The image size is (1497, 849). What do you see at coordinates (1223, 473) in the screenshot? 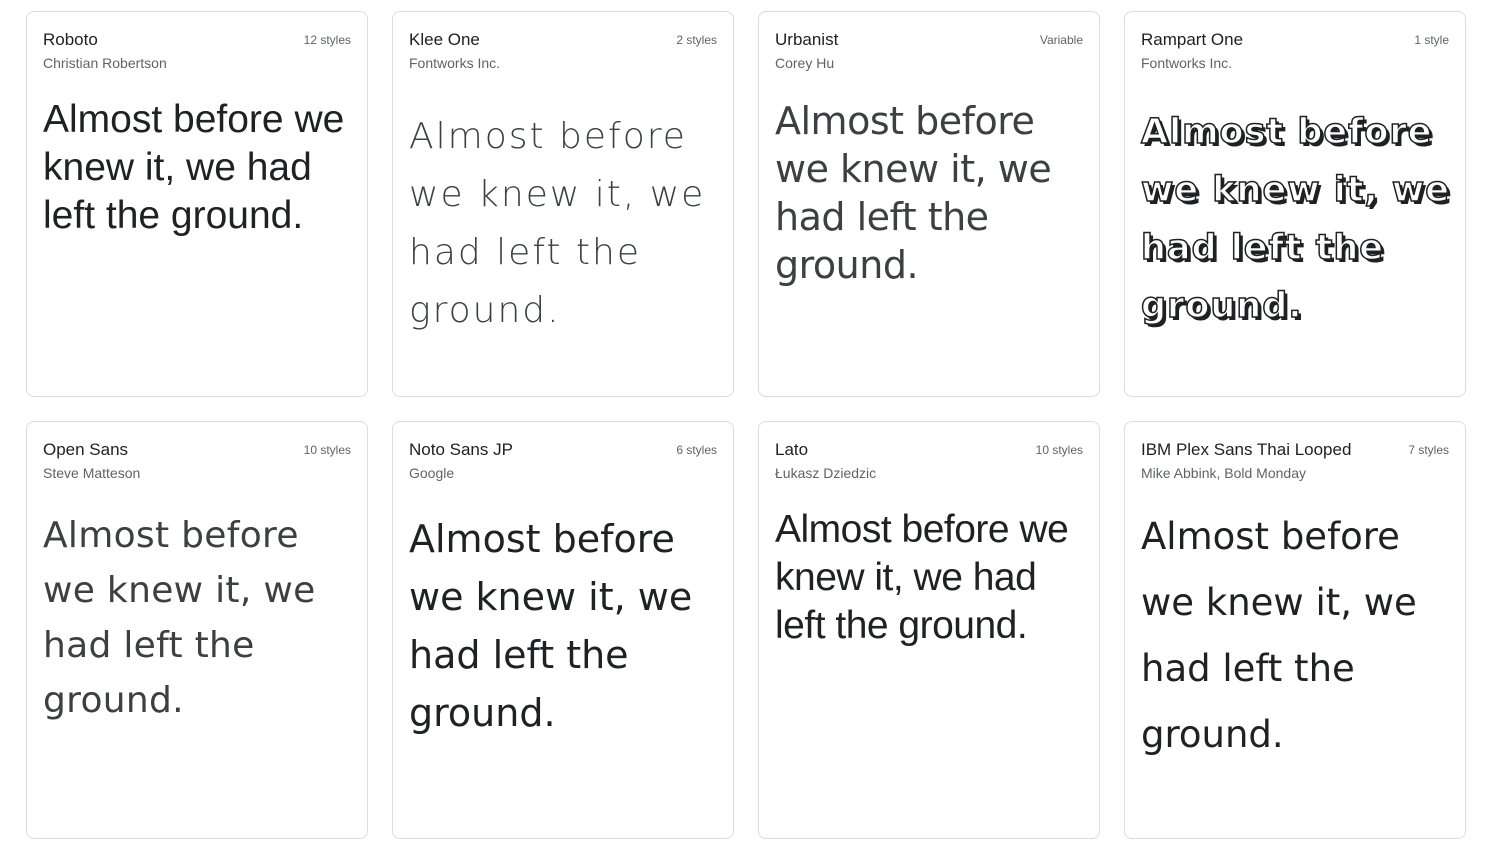
I see `font-designer: Mike Abbink, Bold Monday` at bounding box center [1223, 473].